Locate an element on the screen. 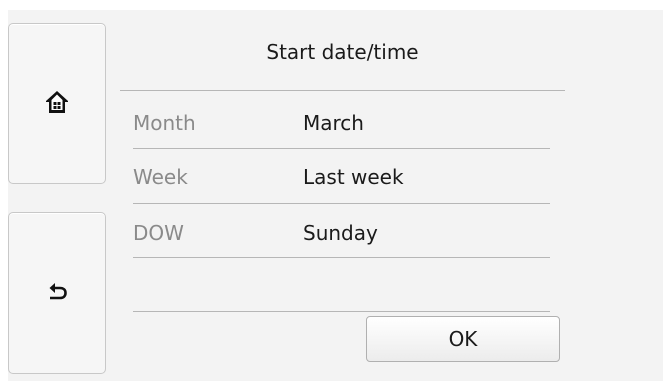 Image resolution: width=663 pixels, height=381 pixels. back-button is located at coordinates (57, 293).